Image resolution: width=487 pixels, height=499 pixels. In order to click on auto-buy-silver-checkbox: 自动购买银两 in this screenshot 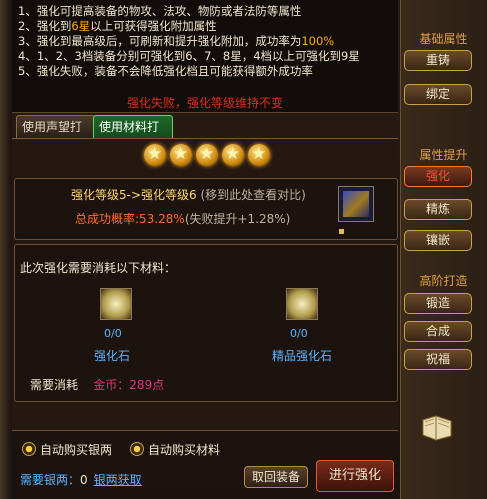, I will do `click(67, 449)`.